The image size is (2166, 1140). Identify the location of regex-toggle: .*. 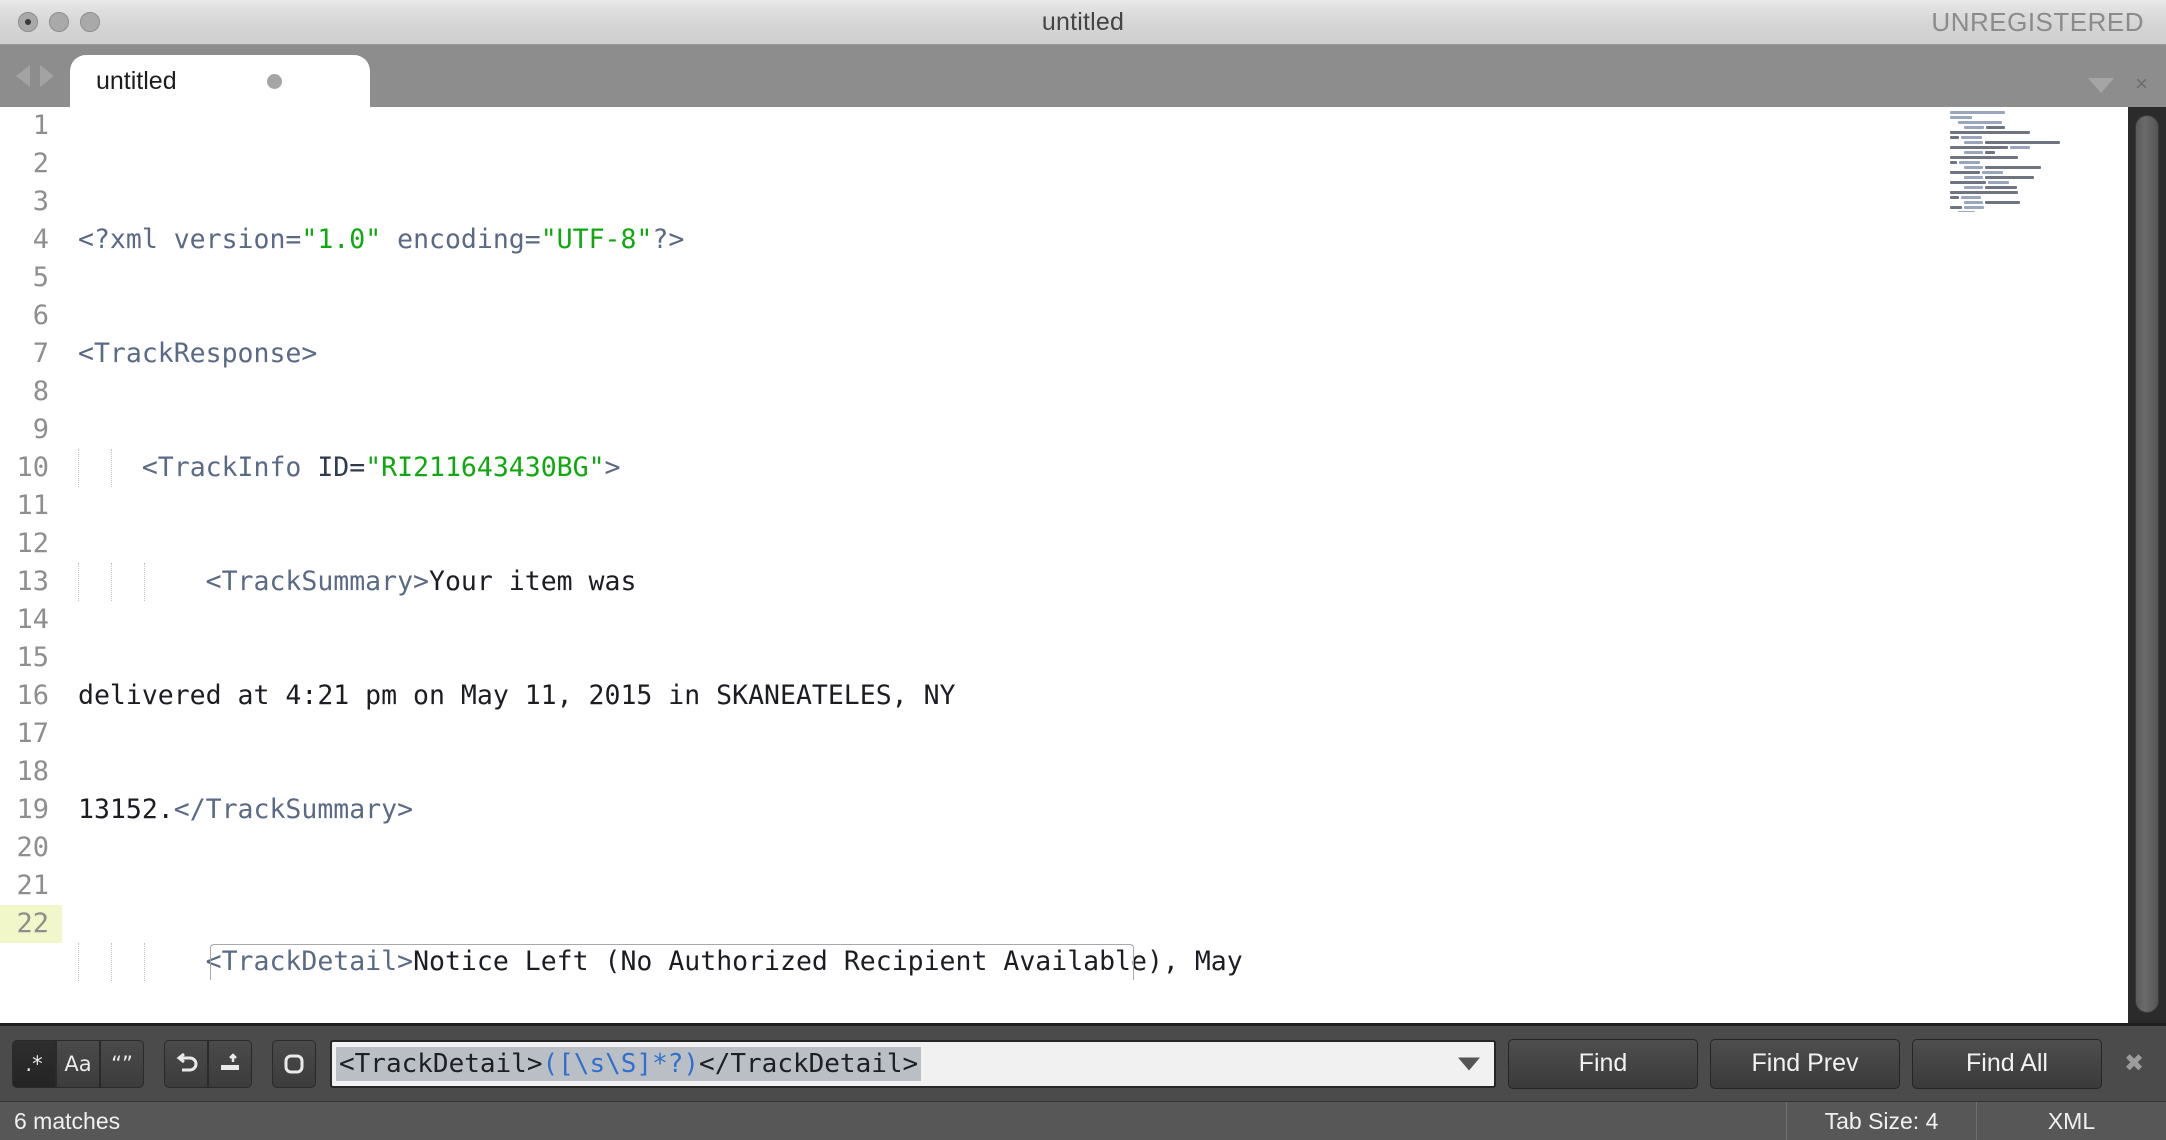
(34, 1063).